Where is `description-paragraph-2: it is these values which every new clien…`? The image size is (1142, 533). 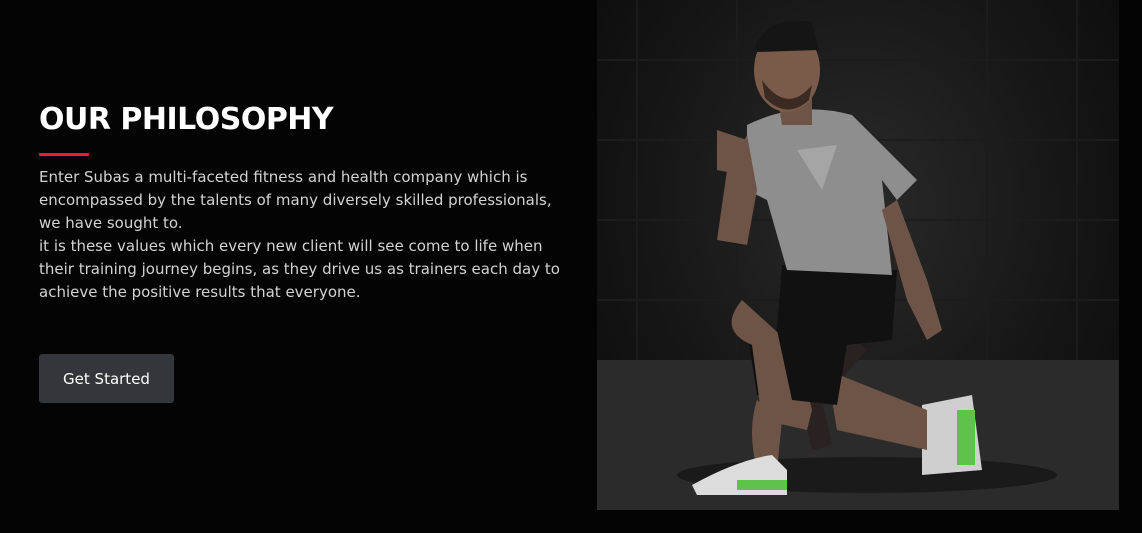 description-paragraph-2: it is these values which every new clien… is located at coordinates (299, 269).